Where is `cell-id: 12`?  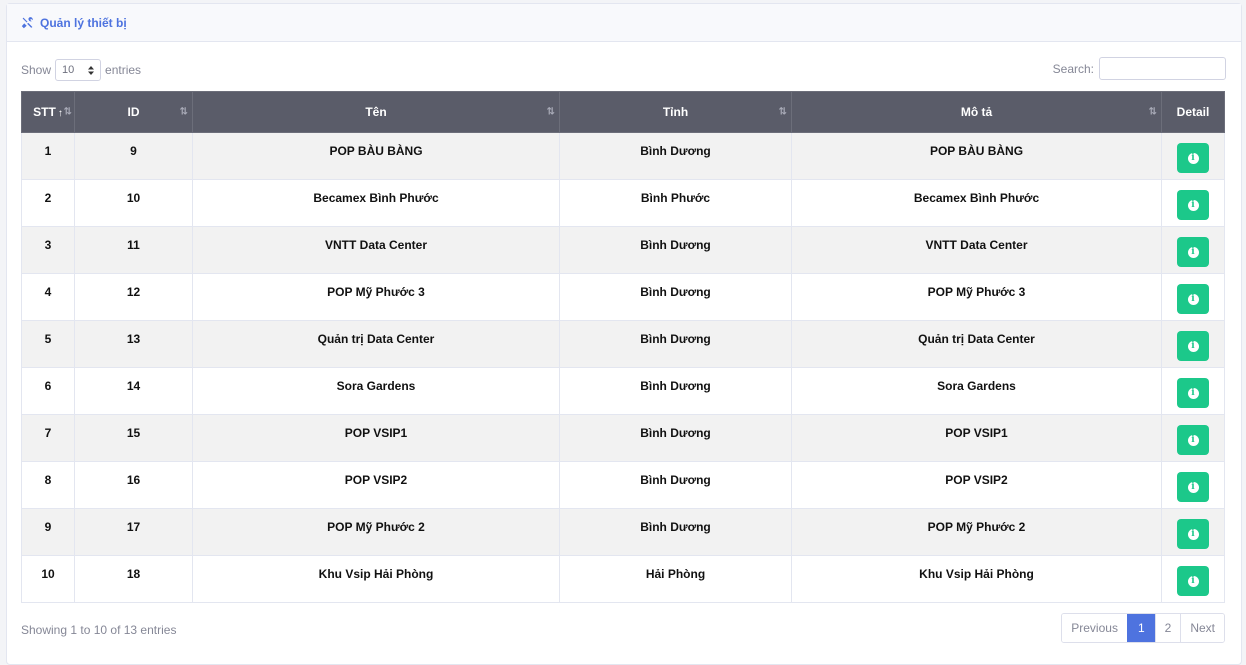
cell-id: 12 is located at coordinates (133, 297).